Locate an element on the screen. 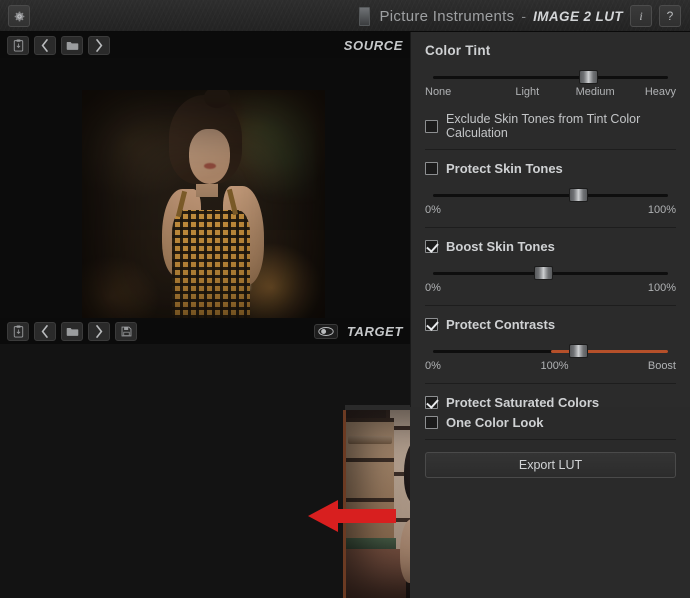 The image size is (690, 598). protect-skin-tones-ticks: 0% 100% is located at coordinates (550, 211).